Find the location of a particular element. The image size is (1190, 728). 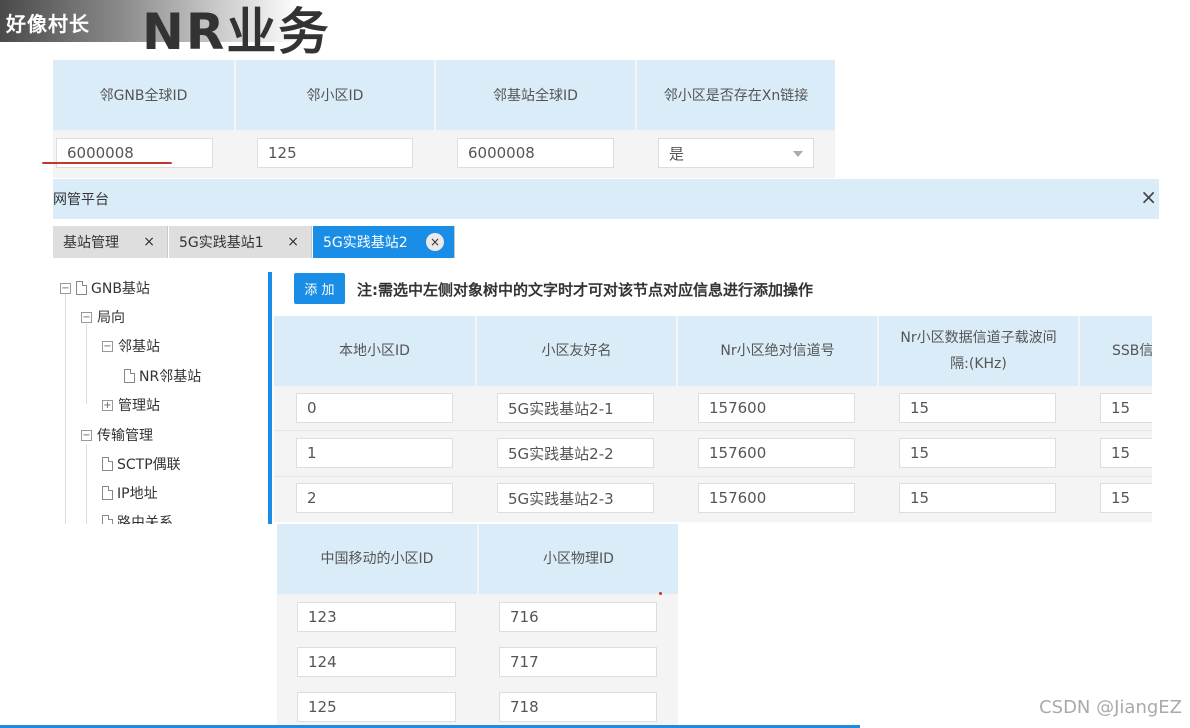

tree-node-direction: − 局向 is located at coordinates (103, 317).